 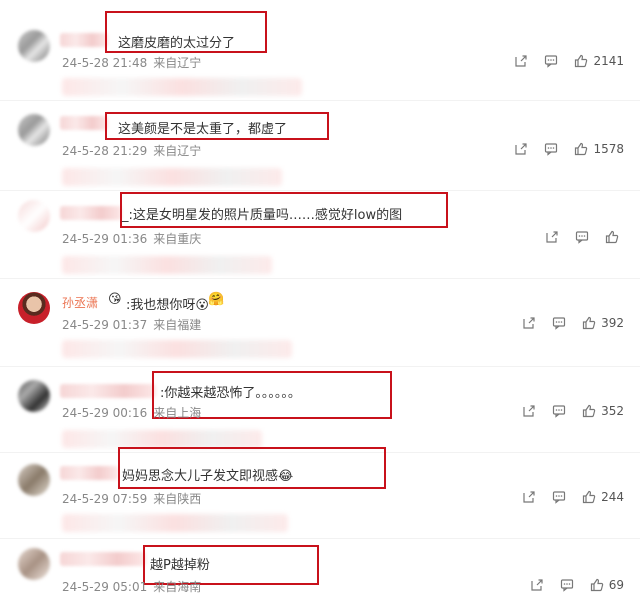 I want to click on like-count: 69, so click(x=616, y=585).